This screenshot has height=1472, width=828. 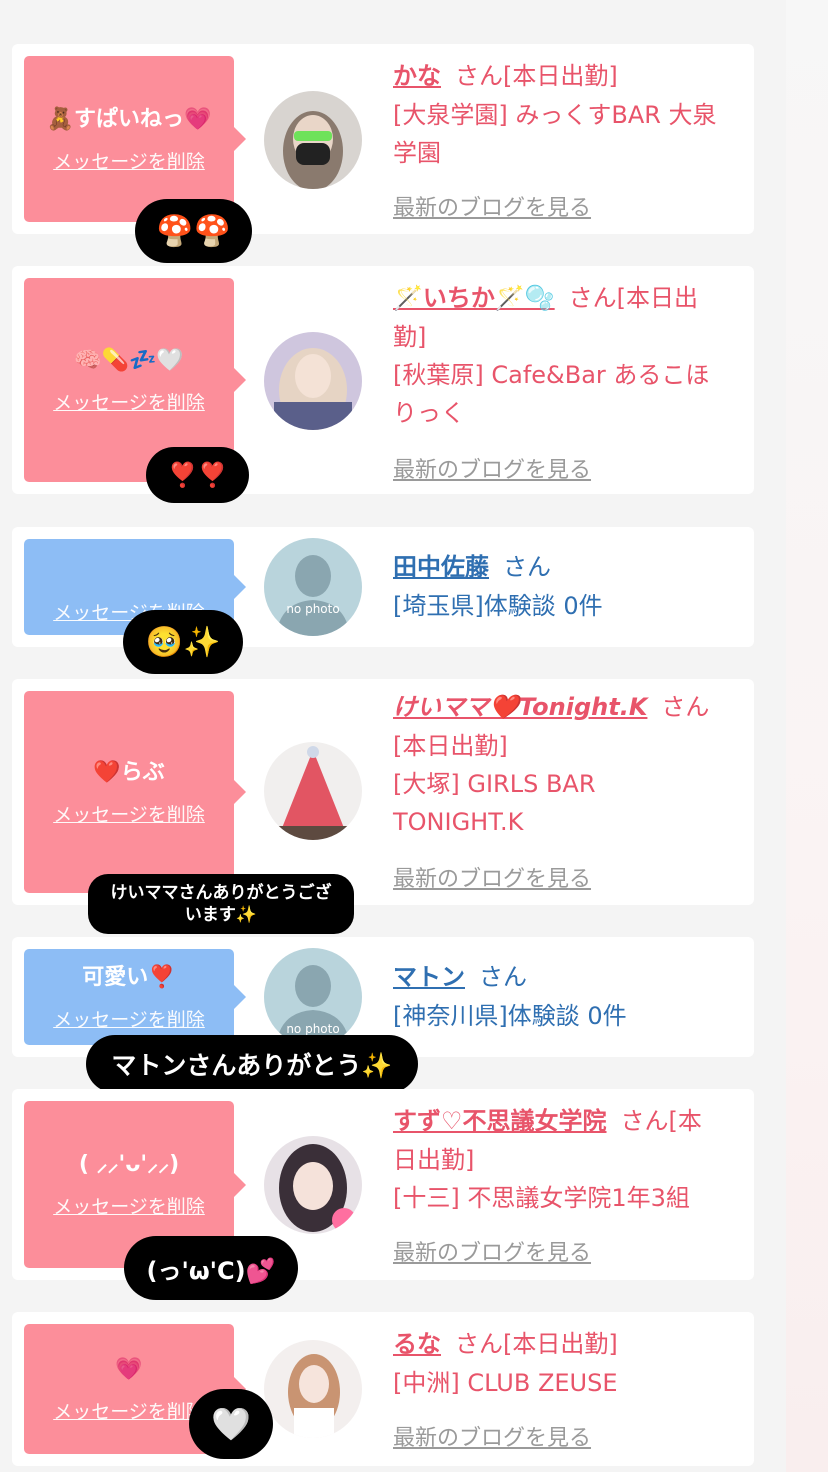 I want to click on cast-info: すず♡不思議女学院 さん[本 日出勤] [十三] 不思議女学院1年3組, so click(x=568, y=1159).